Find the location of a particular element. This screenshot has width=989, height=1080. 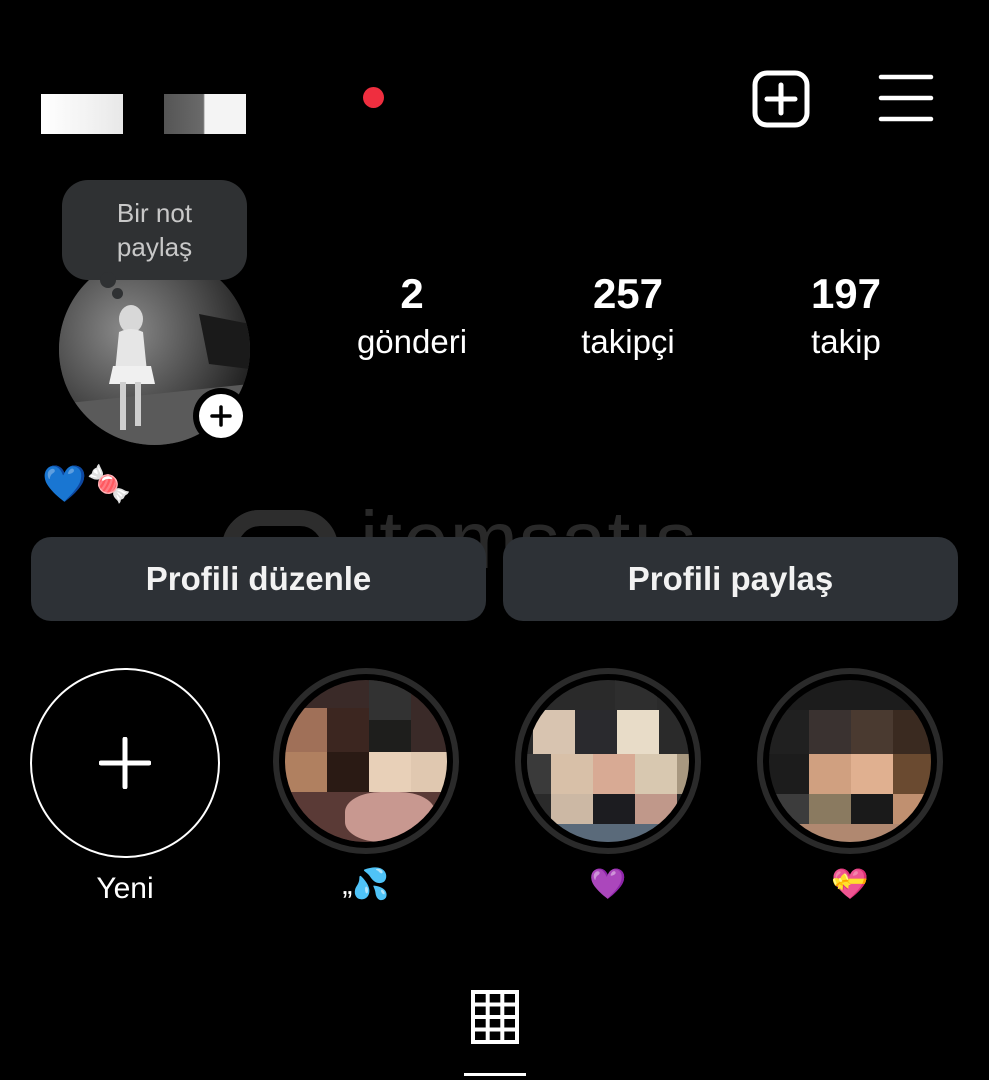

add-post-icon is located at coordinates (781, 99).